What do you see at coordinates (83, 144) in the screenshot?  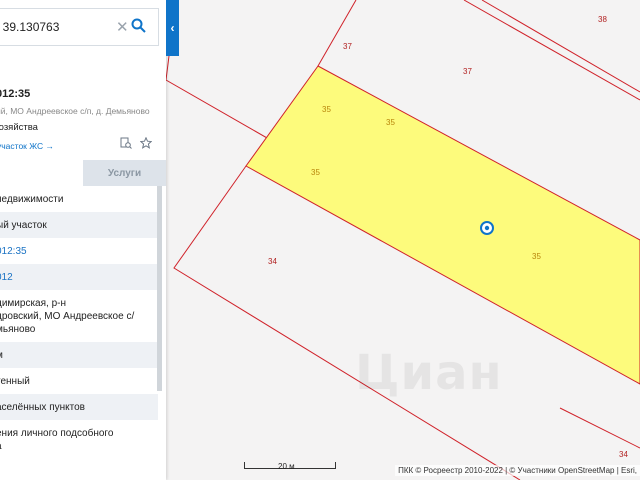 I see `parcel-link-row: участок ЖС →` at bounding box center [83, 144].